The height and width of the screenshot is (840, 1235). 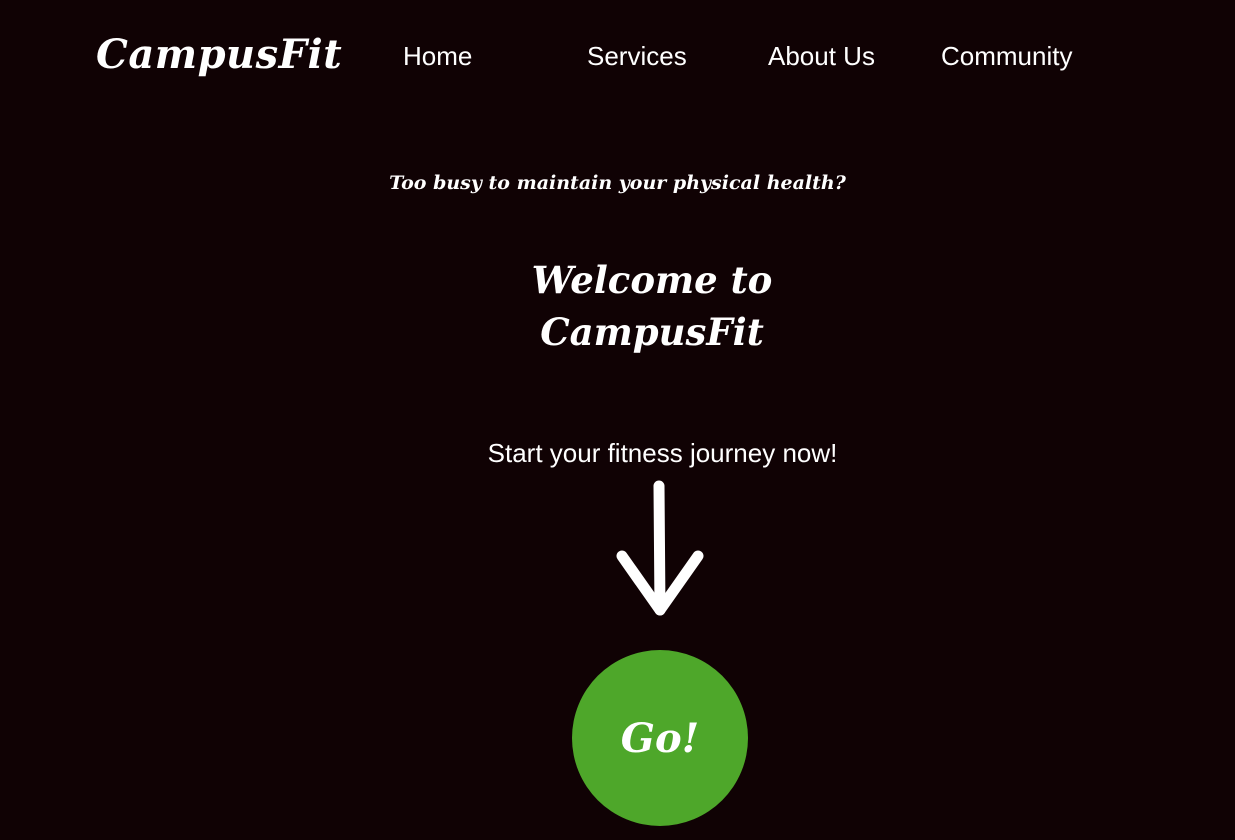 I want to click on nav-services: Services, so click(x=637, y=56).